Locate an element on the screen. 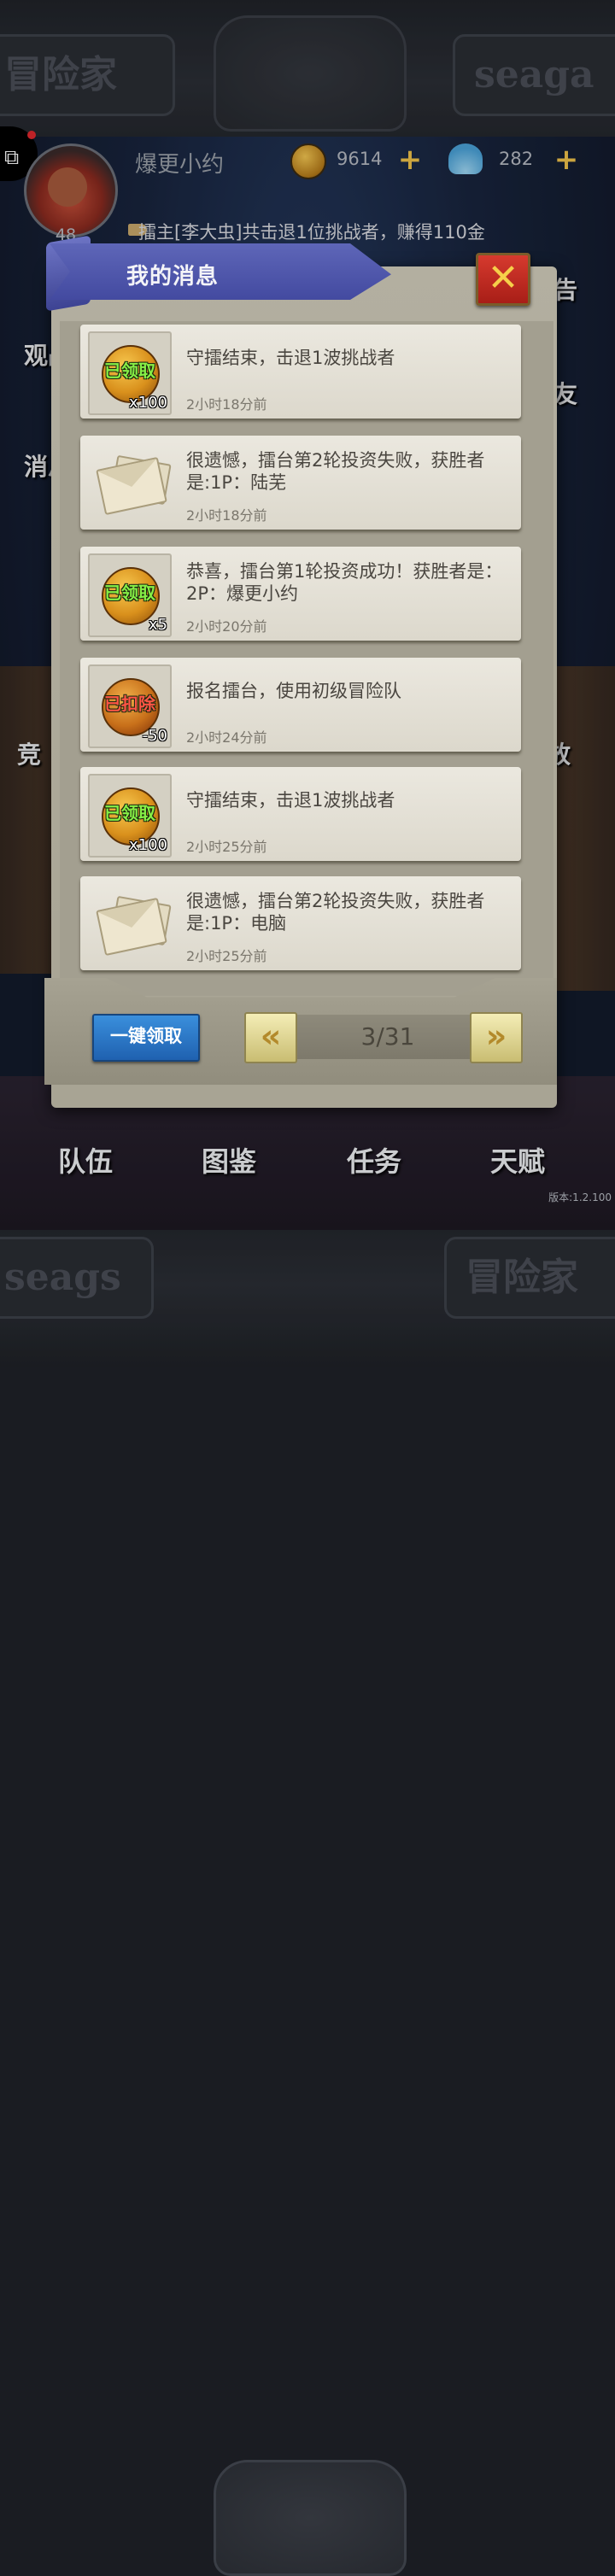 The image size is (615, 2576). message-time: 2小时20分前 is located at coordinates (226, 626).